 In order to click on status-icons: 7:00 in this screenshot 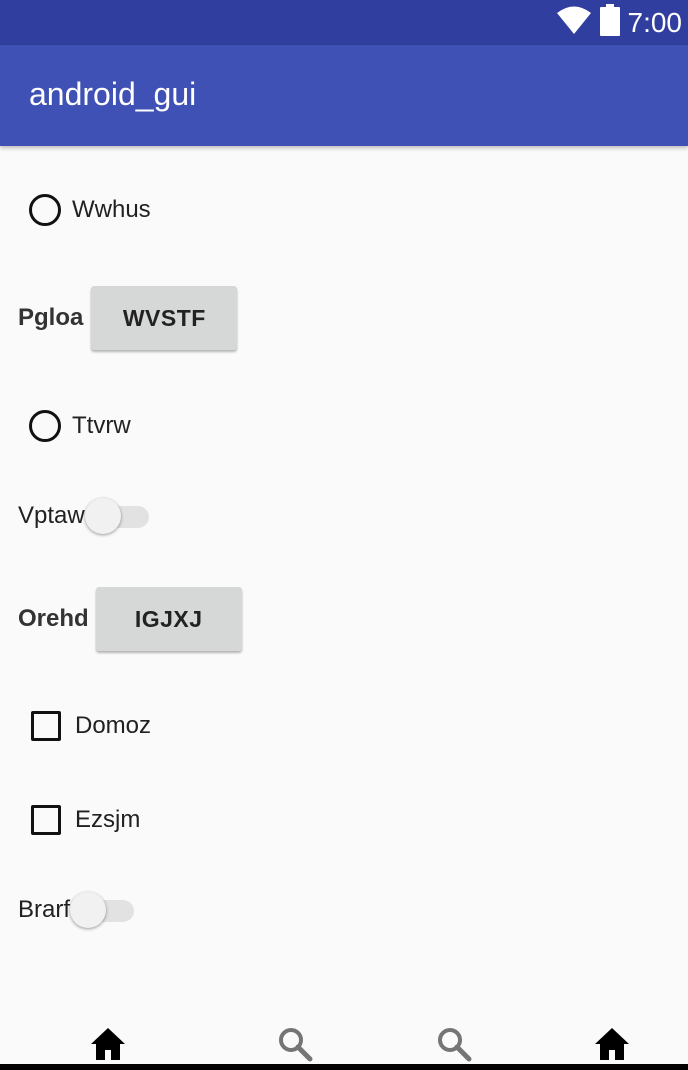, I will do `click(619, 22)`.